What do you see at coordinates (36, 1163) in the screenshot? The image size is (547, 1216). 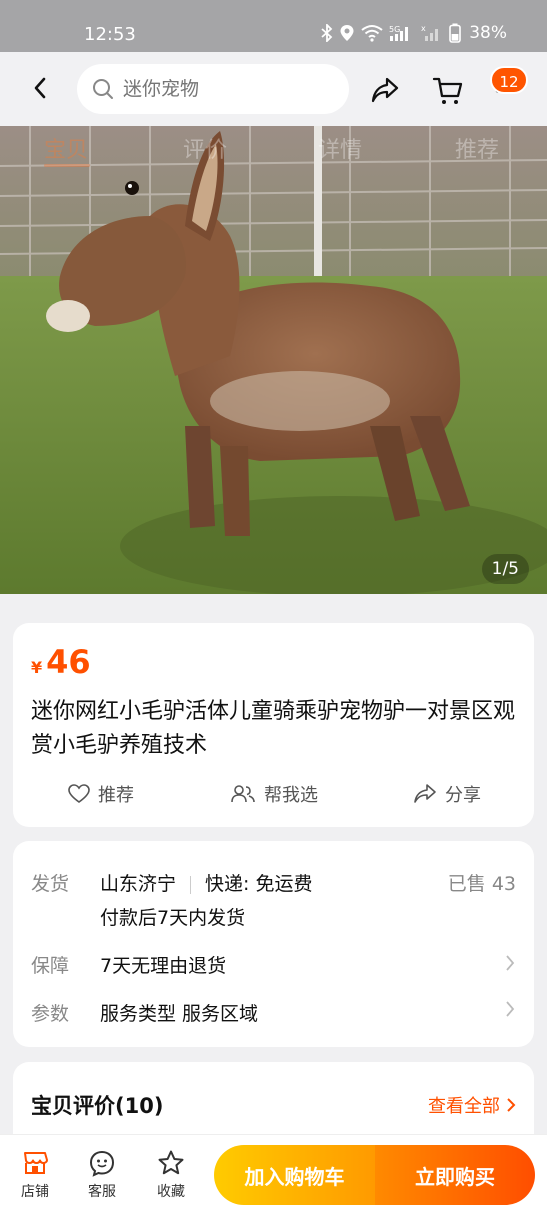 I see `shop-icon` at bounding box center [36, 1163].